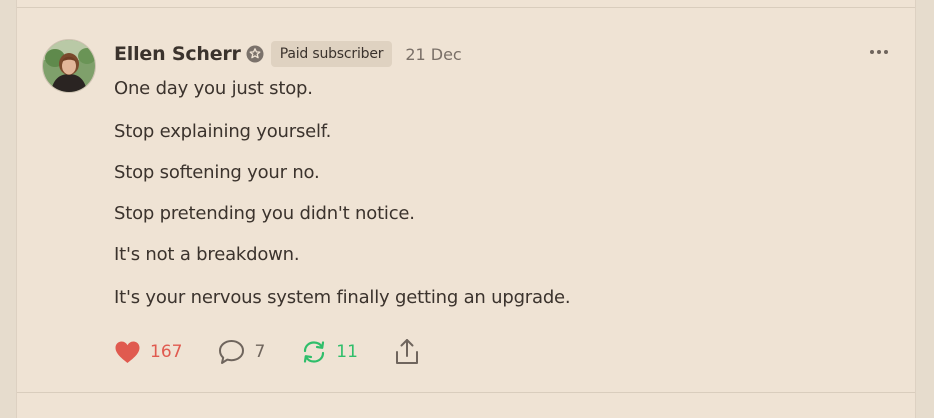 This screenshot has width=934, height=418. What do you see at coordinates (329, 352) in the screenshot?
I see `restack-button: 11` at bounding box center [329, 352].